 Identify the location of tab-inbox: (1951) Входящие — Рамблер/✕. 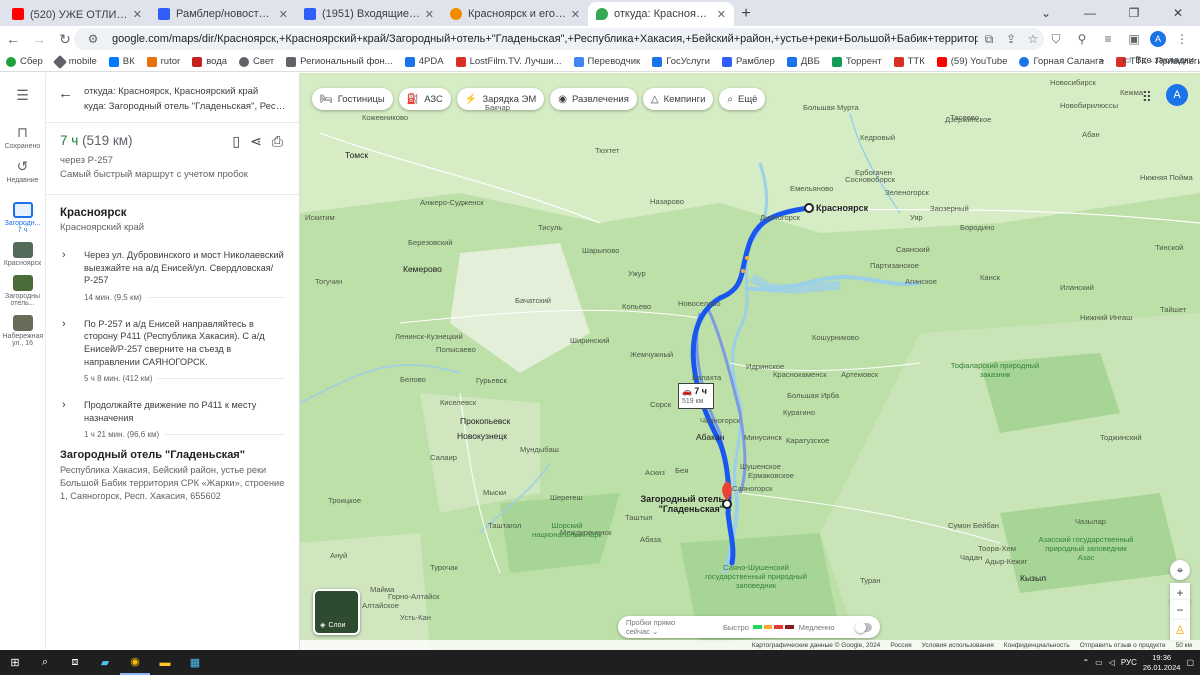
(369, 14).